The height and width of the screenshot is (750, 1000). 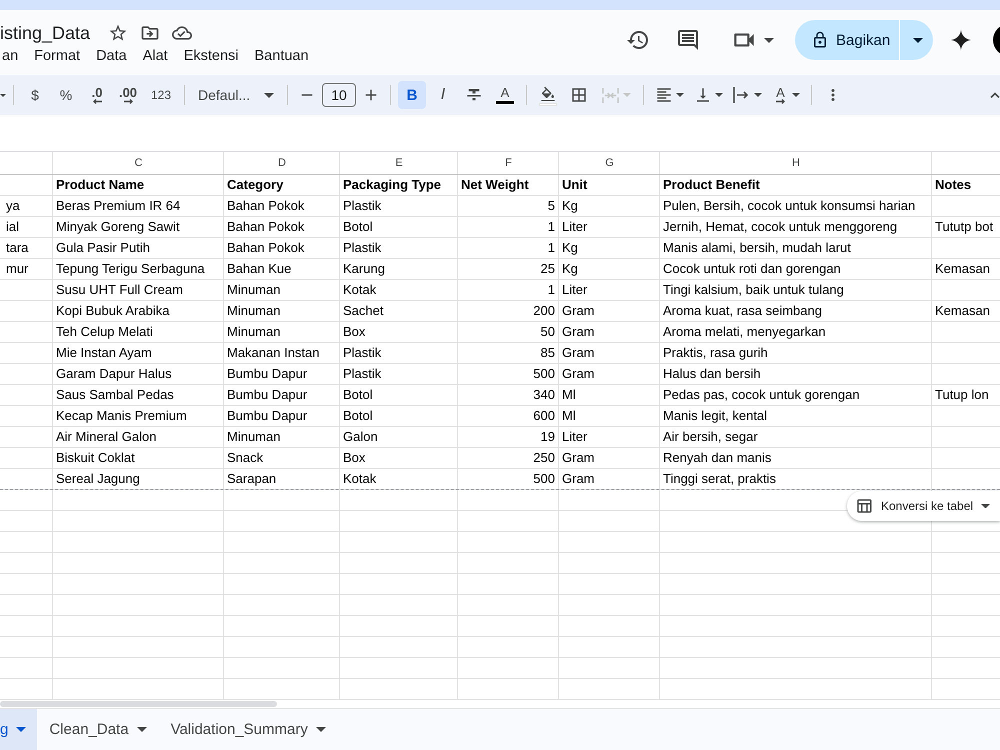 What do you see at coordinates (35, 95) in the screenshot?
I see `currency-format-button: $` at bounding box center [35, 95].